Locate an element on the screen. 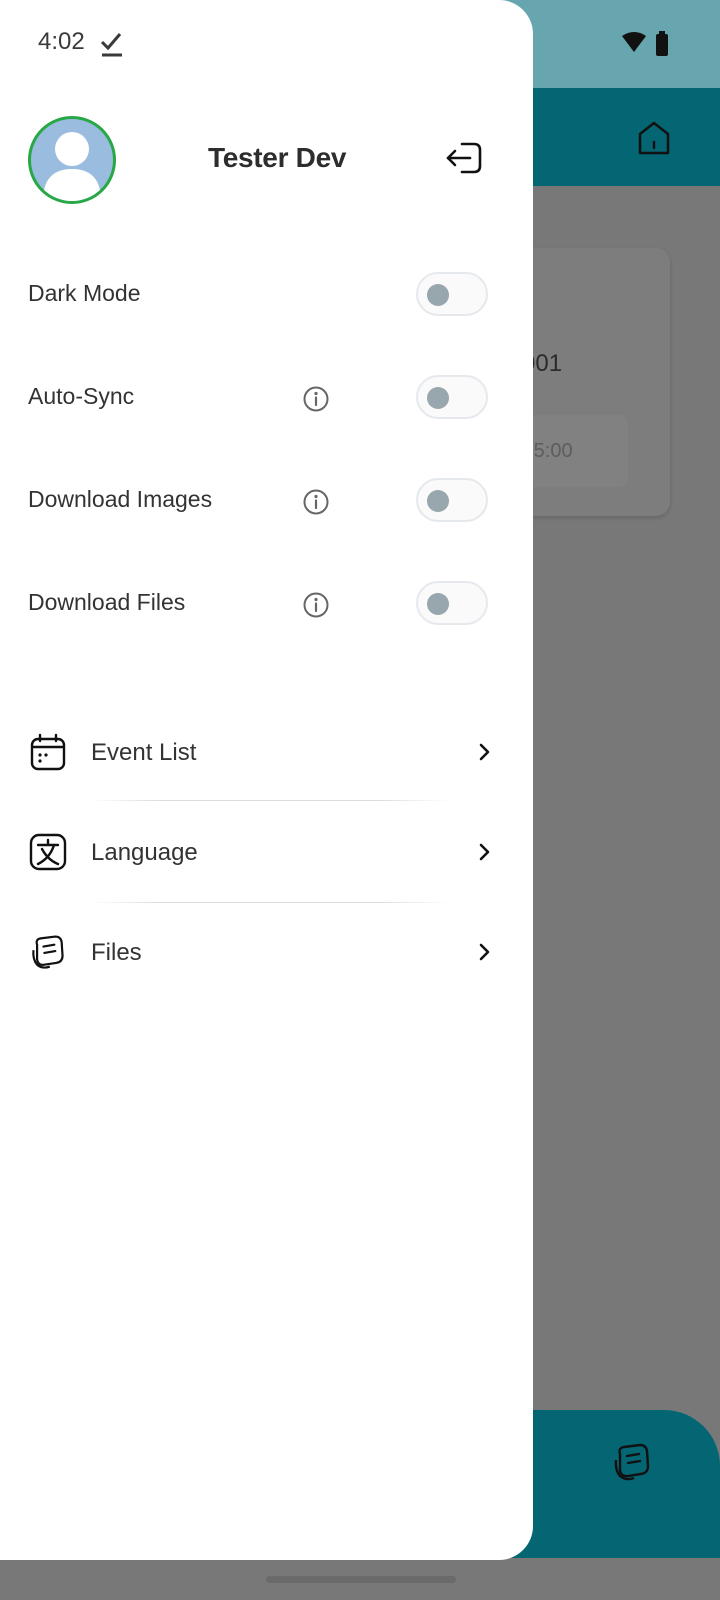 The height and width of the screenshot is (1600, 720). auto-sync-toggle is located at coordinates (452, 397).